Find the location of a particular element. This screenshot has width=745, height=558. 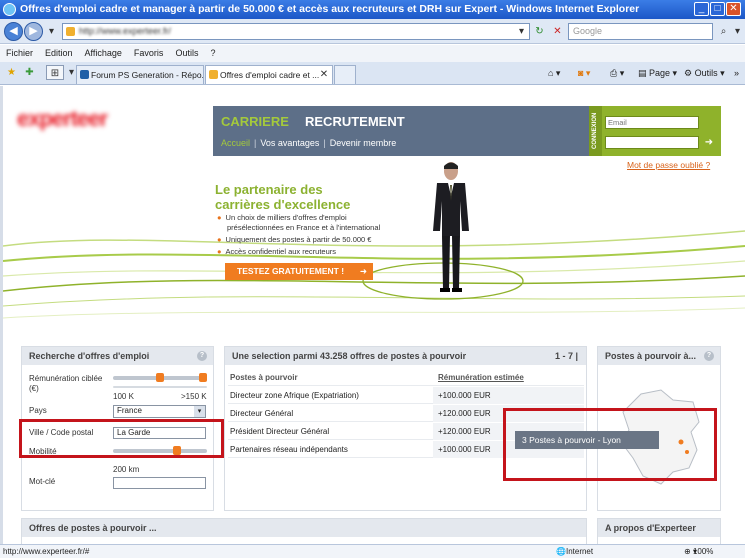

forward-button: ▶ is located at coordinates (33, 31).